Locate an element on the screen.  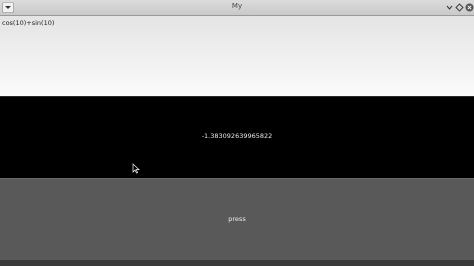
mouse-cursor-icon is located at coordinates (136, 168).